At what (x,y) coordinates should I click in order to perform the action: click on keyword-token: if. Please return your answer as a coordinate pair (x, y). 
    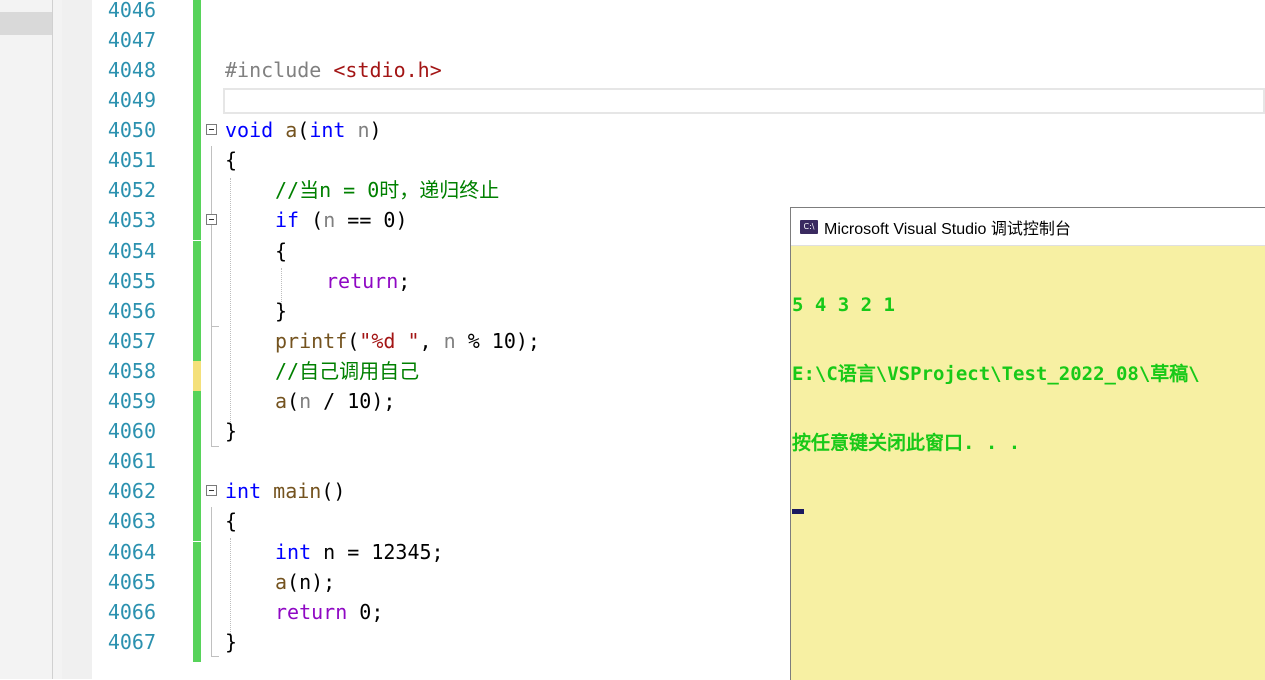
    Looking at the image, I should click on (287, 220).